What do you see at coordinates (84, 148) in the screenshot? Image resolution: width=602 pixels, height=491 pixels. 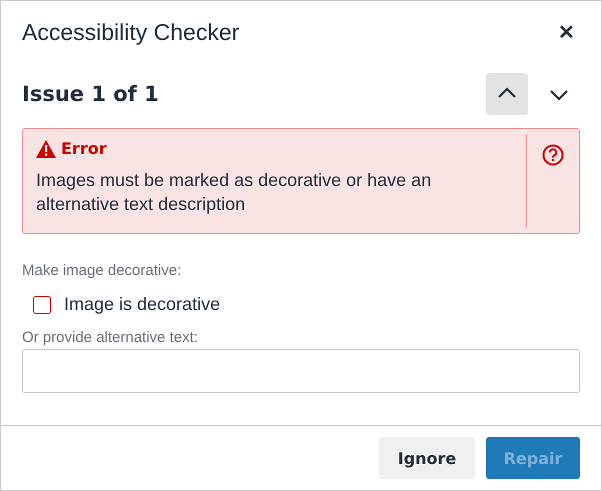 I see `alert-title: Error` at bounding box center [84, 148].